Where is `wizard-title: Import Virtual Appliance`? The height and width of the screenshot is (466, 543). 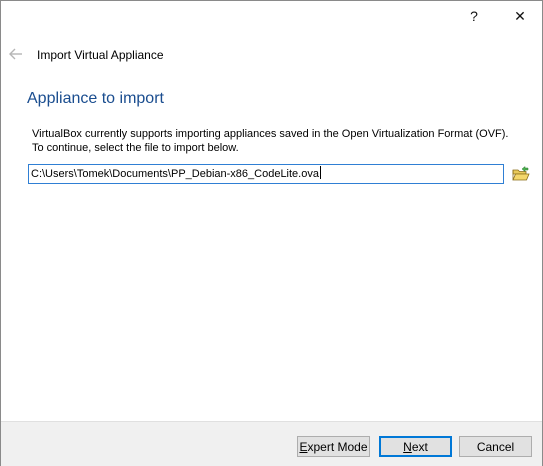 wizard-title: Import Virtual Appliance is located at coordinates (100, 55).